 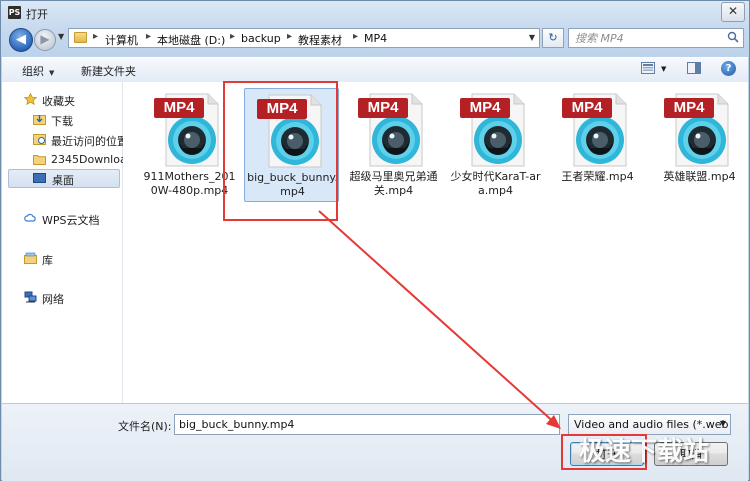 What do you see at coordinates (30, 258) in the screenshot?
I see `library-icon` at bounding box center [30, 258].